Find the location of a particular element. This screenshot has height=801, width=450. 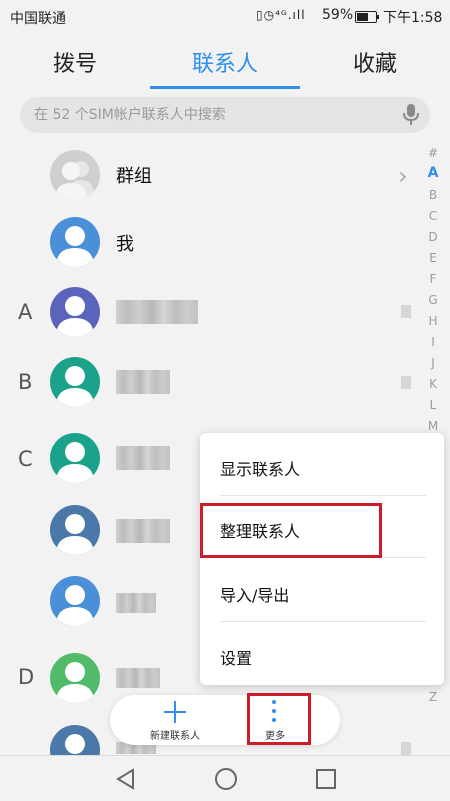

tab-contacts: 联系人 is located at coordinates (225, 62).